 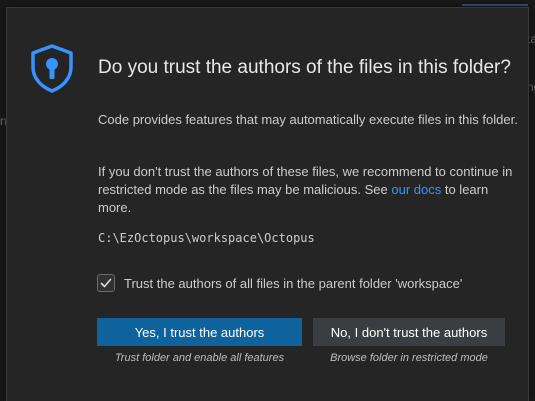 I want to click on dont-trust-button: No, I don't trust the authors, so click(x=409, y=332).